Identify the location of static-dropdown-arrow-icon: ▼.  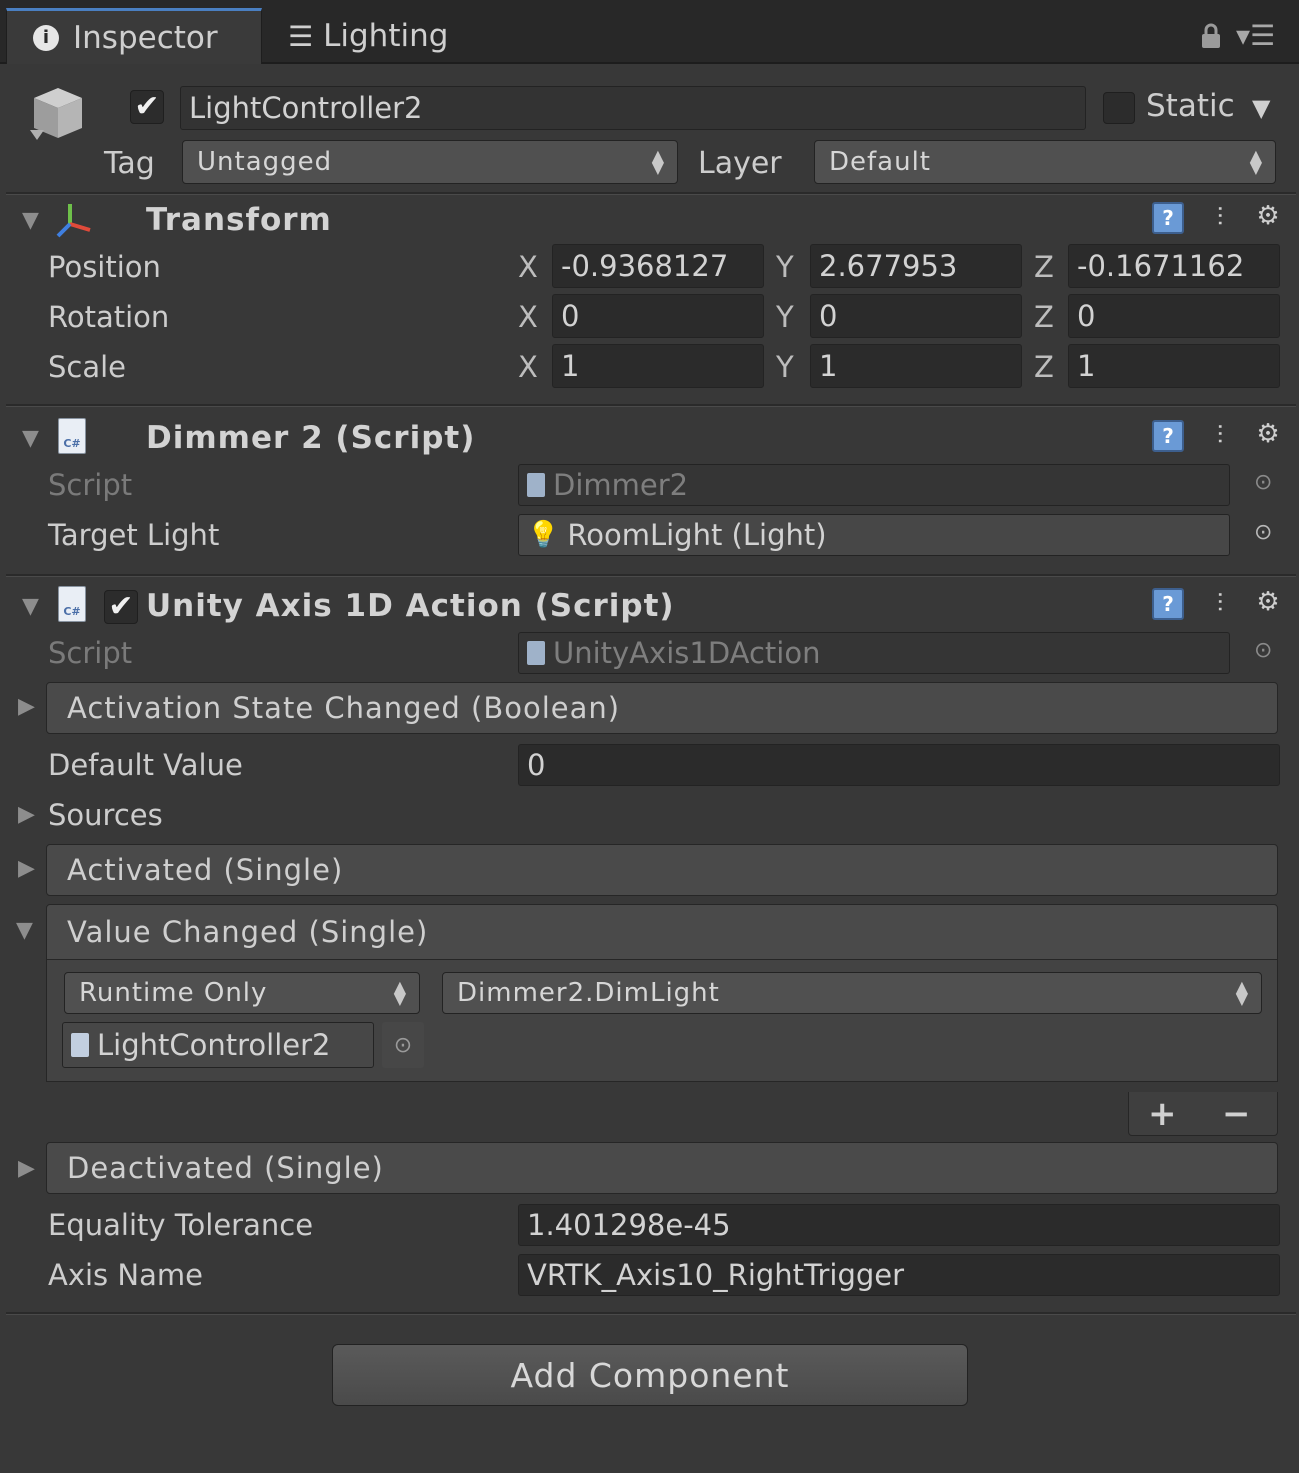
(1261, 108).